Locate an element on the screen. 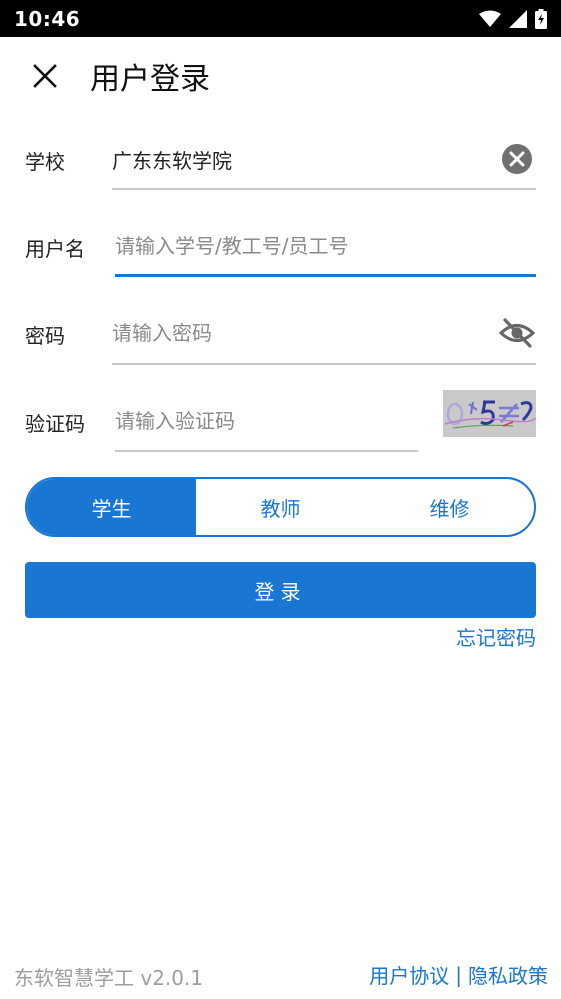 This screenshot has height=999, width=561. school-label: 学校 is located at coordinates (45, 162).